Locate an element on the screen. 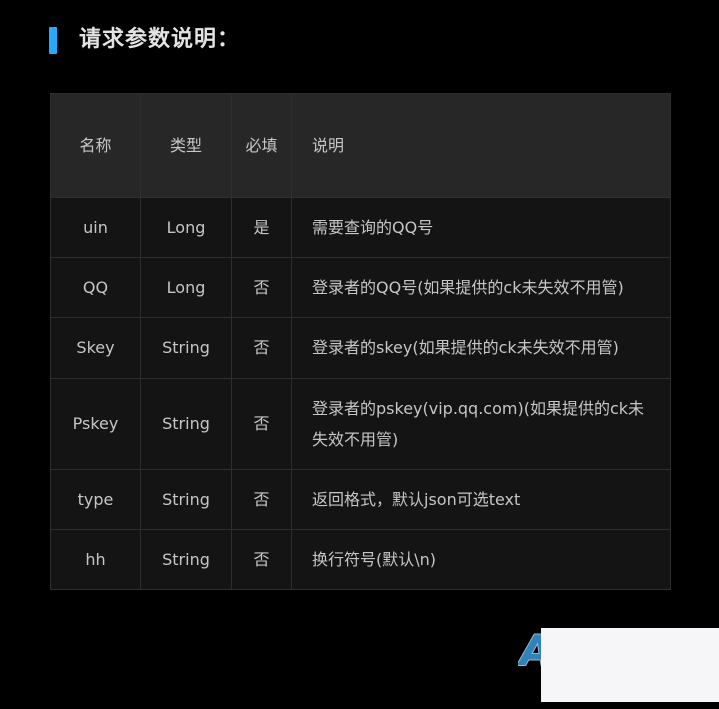 This screenshot has height=709, width=719. overlay-panel is located at coordinates (630, 665).